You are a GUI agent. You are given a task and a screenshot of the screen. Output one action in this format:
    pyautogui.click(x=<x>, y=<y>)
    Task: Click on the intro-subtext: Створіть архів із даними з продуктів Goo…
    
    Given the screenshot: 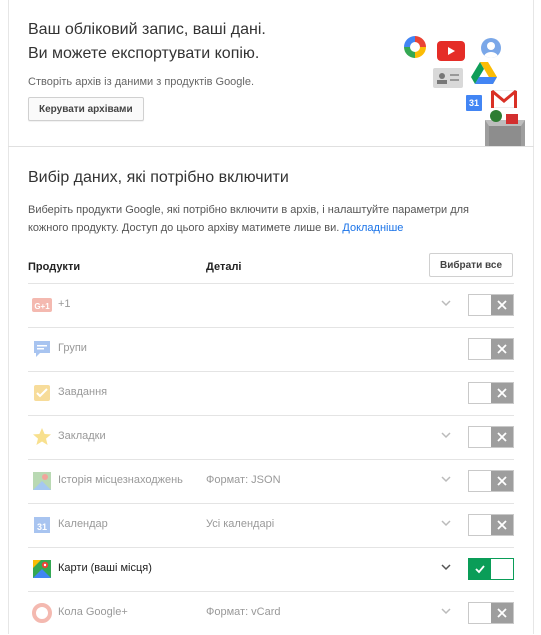 What is the action you would take?
    pyautogui.click(x=141, y=82)
    